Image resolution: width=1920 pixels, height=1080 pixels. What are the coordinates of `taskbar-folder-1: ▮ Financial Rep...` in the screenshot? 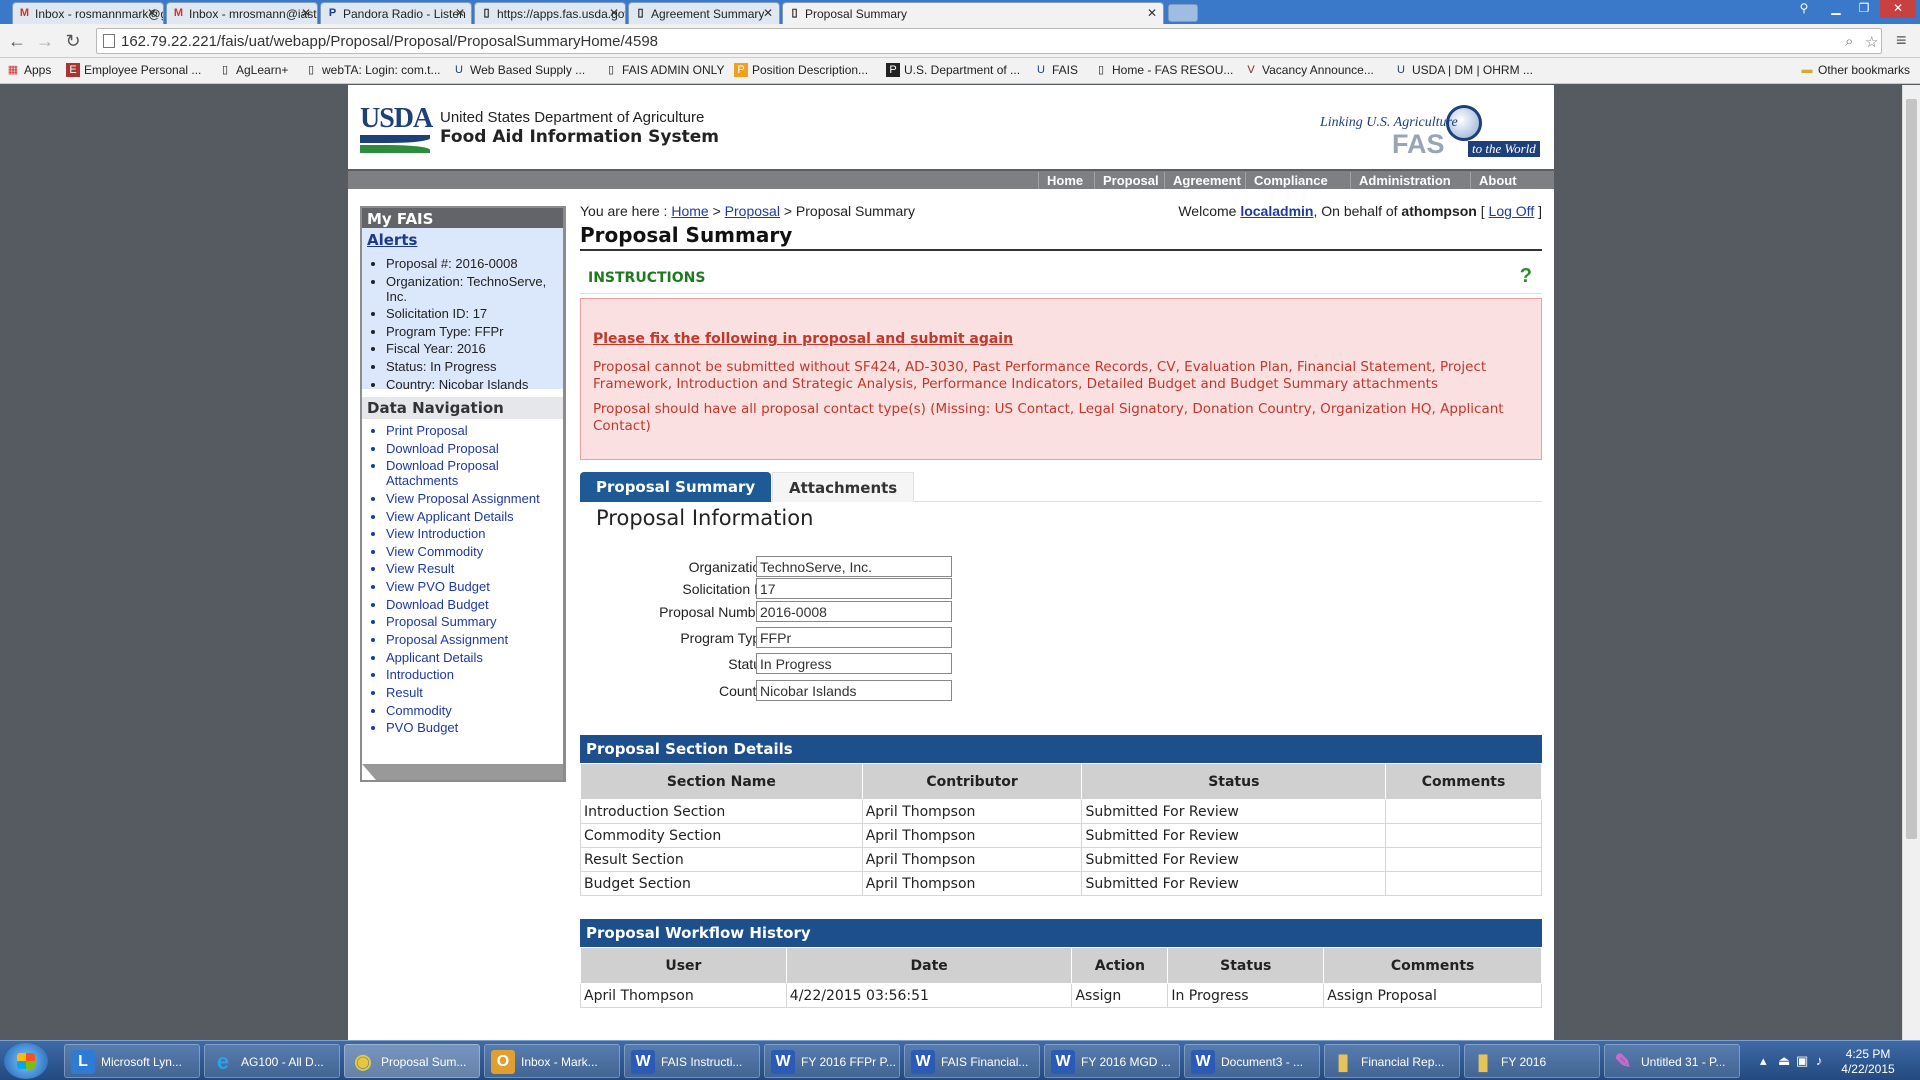 It's located at (1392, 1061).